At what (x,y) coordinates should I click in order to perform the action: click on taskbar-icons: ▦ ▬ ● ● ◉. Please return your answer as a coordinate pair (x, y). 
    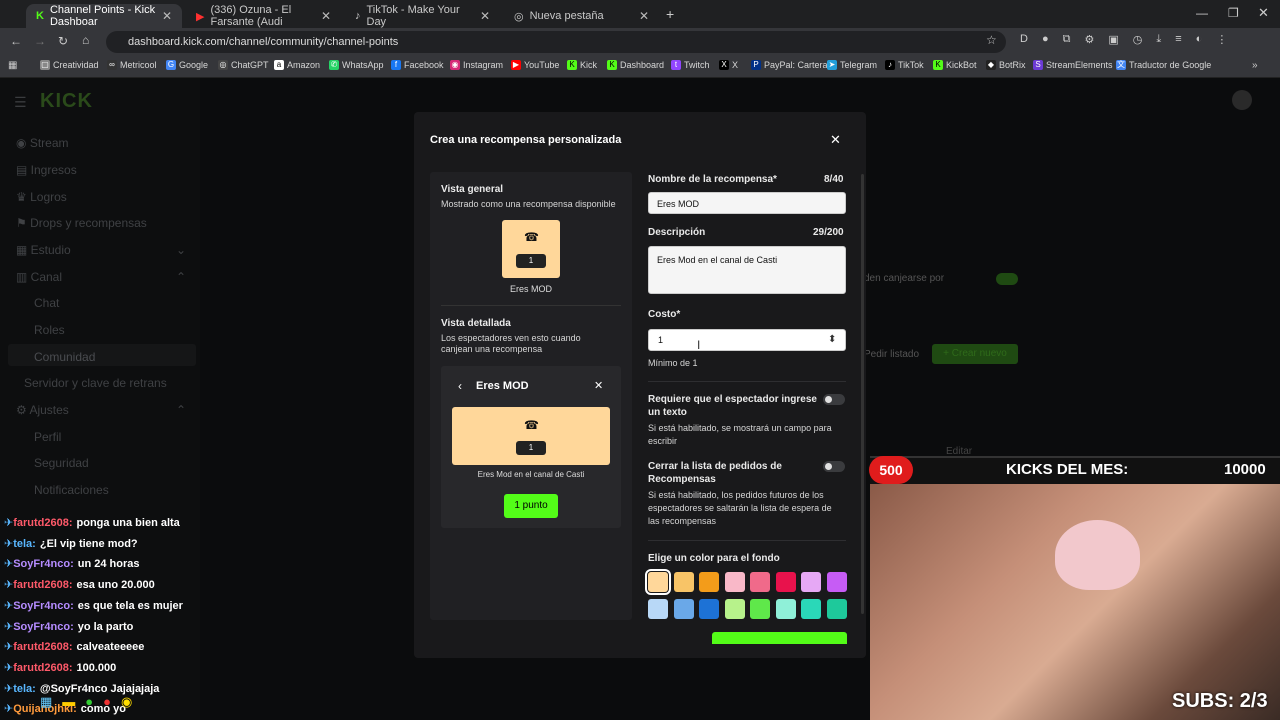
    Looking at the image, I should click on (86, 702).